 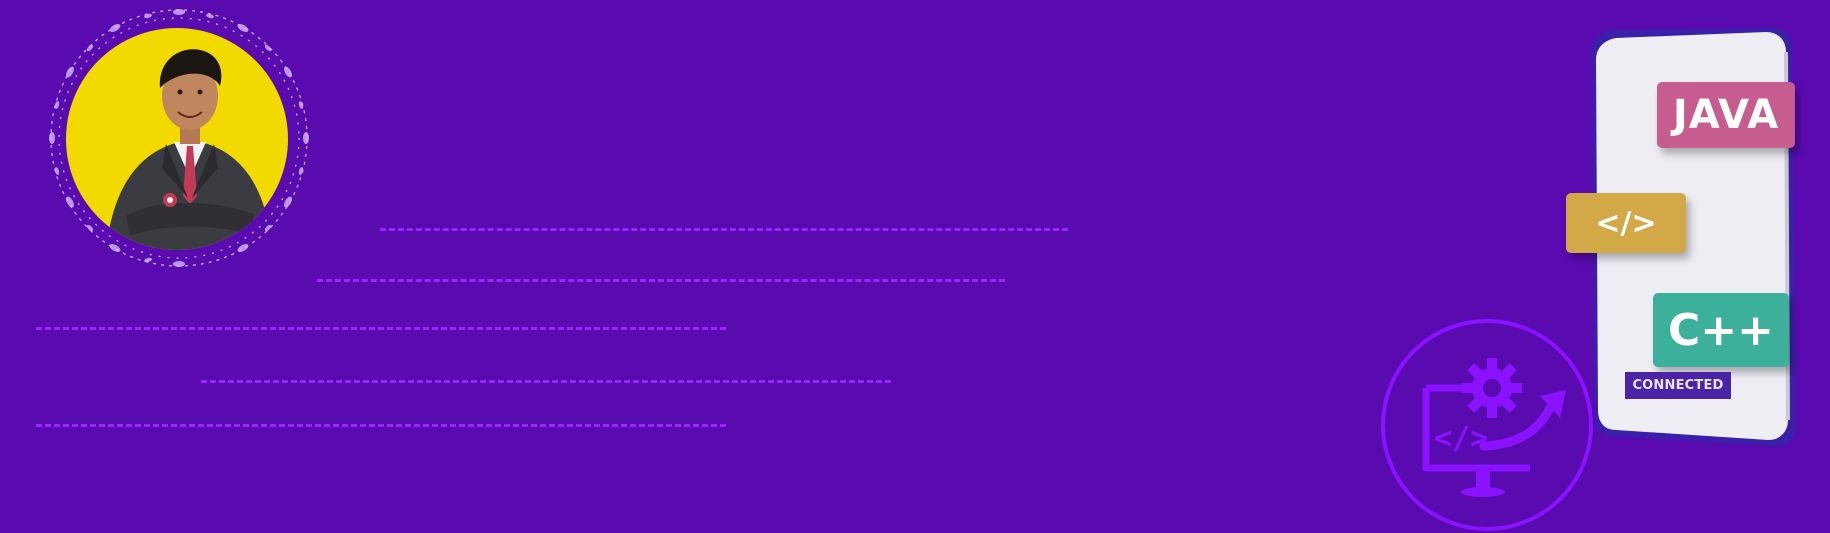 I want to click on java-tag: JAVA, so click(x=1726, y=115).